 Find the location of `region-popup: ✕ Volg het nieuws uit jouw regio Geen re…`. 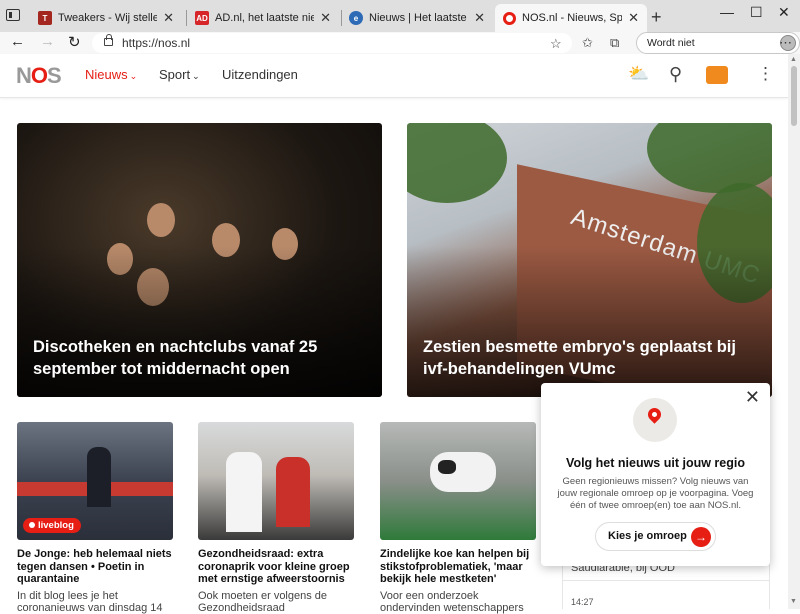

region-popup: ✕ Volg het nieuws uit jouw regio Geen re… is located at coordinates (655, 474).